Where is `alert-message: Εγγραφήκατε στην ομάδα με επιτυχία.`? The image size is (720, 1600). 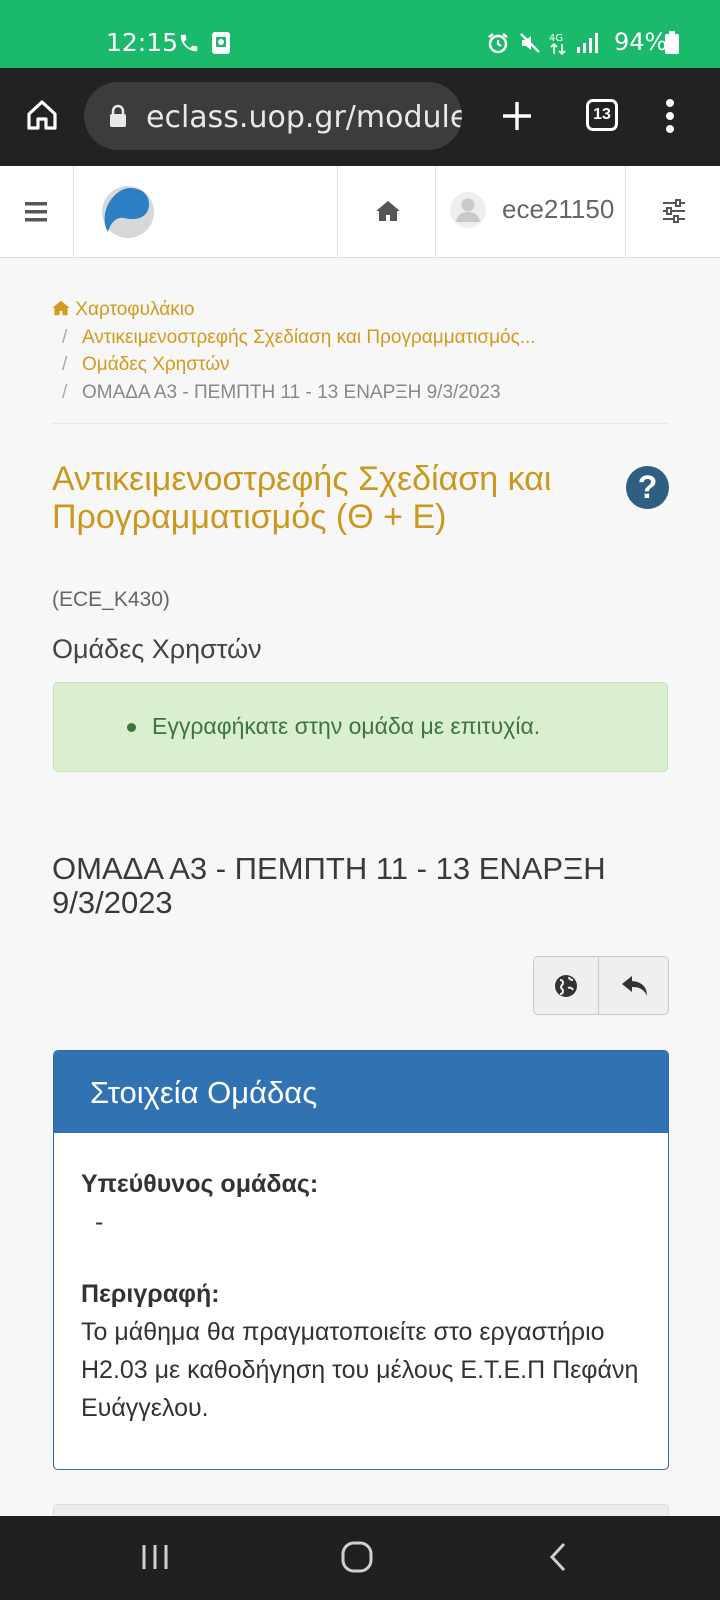 alert-message: Εγγραφήκατε στην ομάδα με επιτυχία. is located at coordinates (346, 726).